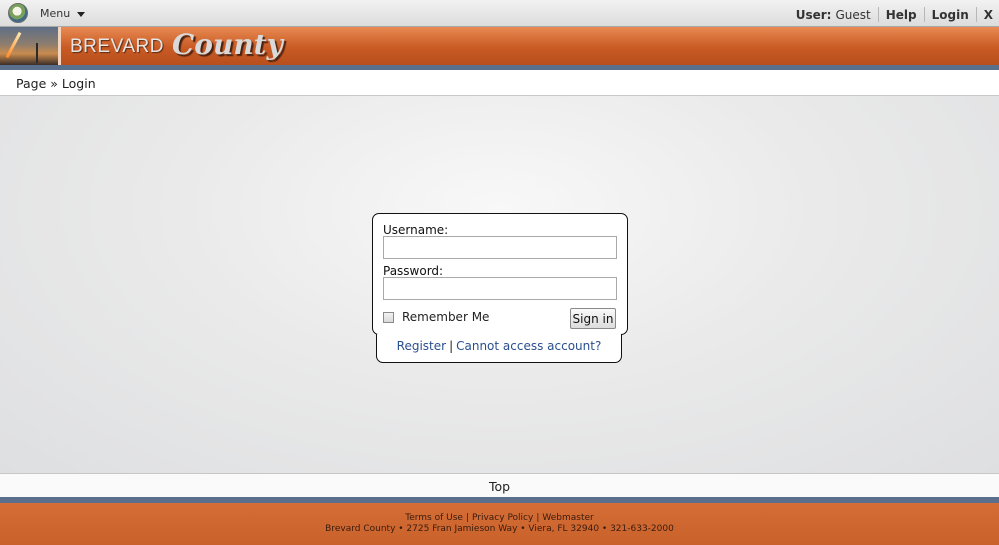 The image size is (999, 545). What do you see at coordinates (413, 271) in the screenshot?
I see `password-label: Password:` at bounding box center [413, 271].